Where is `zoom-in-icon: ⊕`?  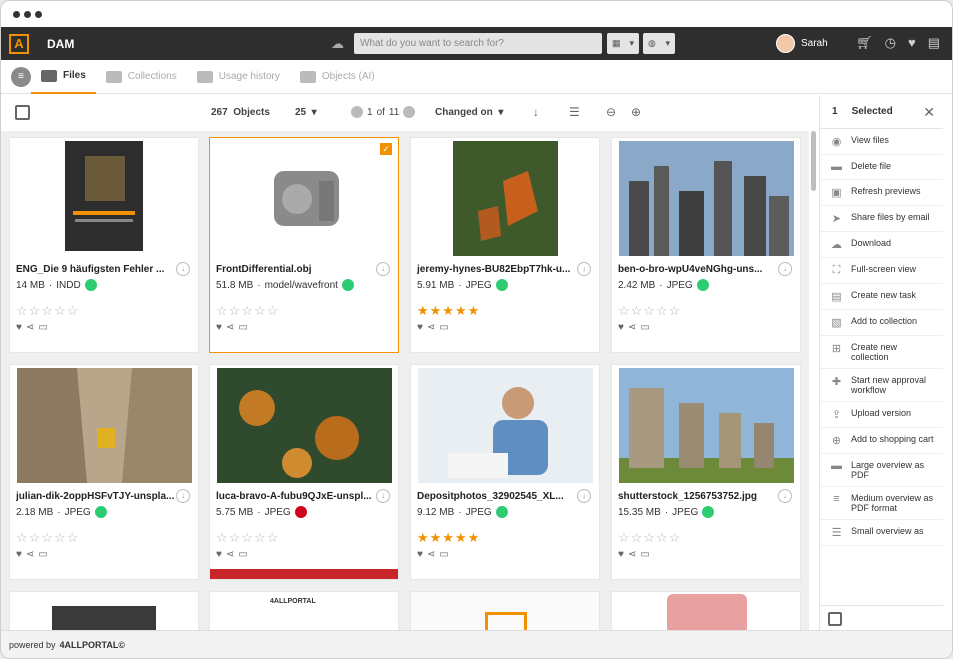
zoom-in-icon: ⊕ is located at coordinates (636, 112).